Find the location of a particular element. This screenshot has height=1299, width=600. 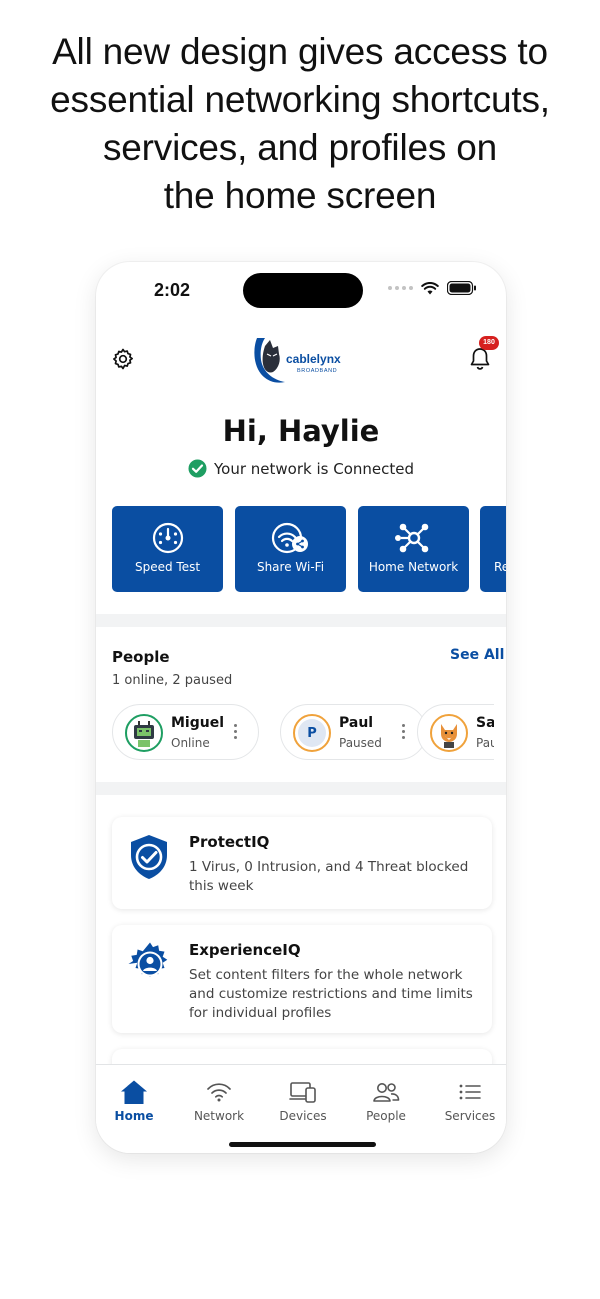

people-list: Miguel Online P Paul Paused Sa Pau is located at coordinates (303, 733).